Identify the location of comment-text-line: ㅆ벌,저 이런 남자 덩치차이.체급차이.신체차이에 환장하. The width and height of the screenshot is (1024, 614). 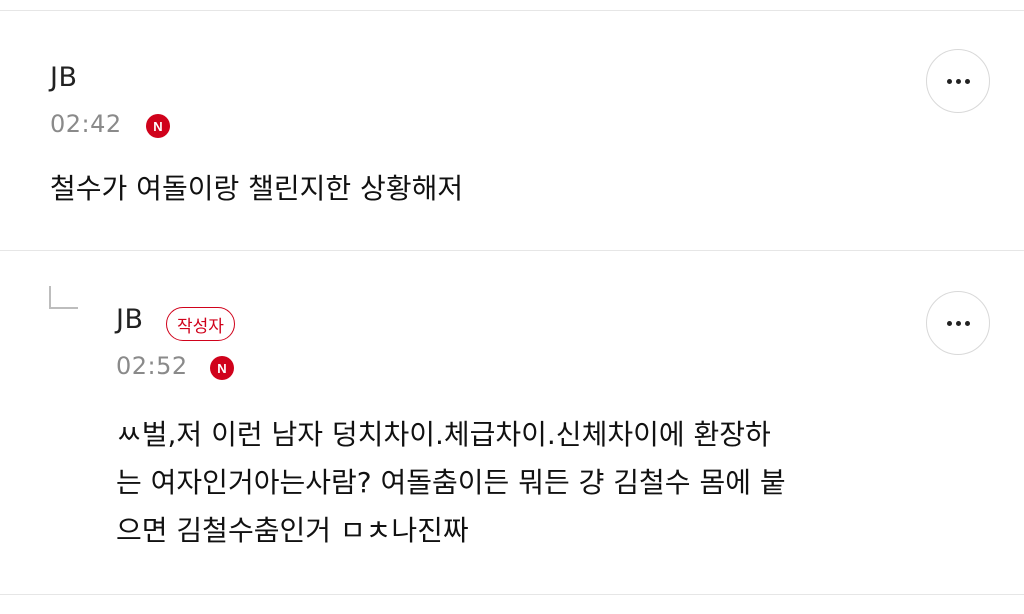
(443, 434).